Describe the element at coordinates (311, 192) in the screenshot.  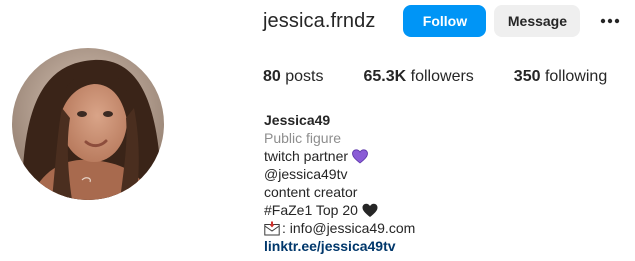
I see `bio-line-creator: content creator` at that location.